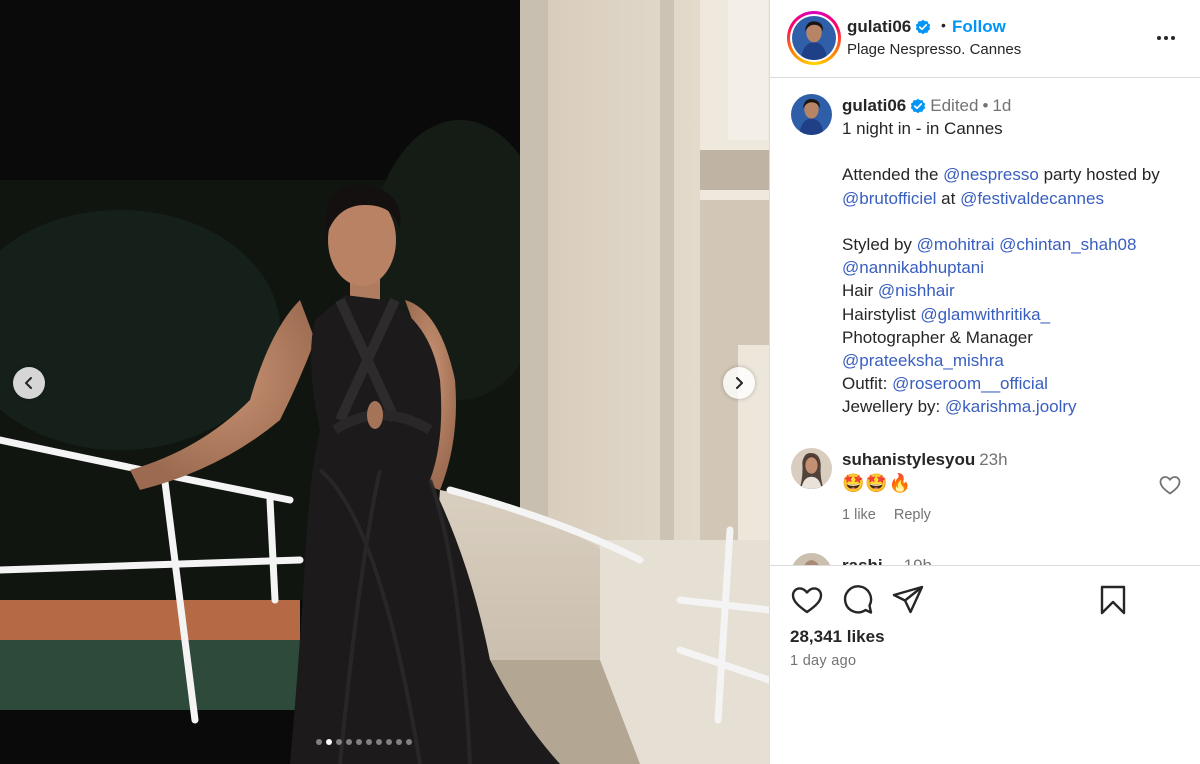 The width and height of the screenshot is (1200, 764). I want to click on carousel-next-button, so click(739, 383).